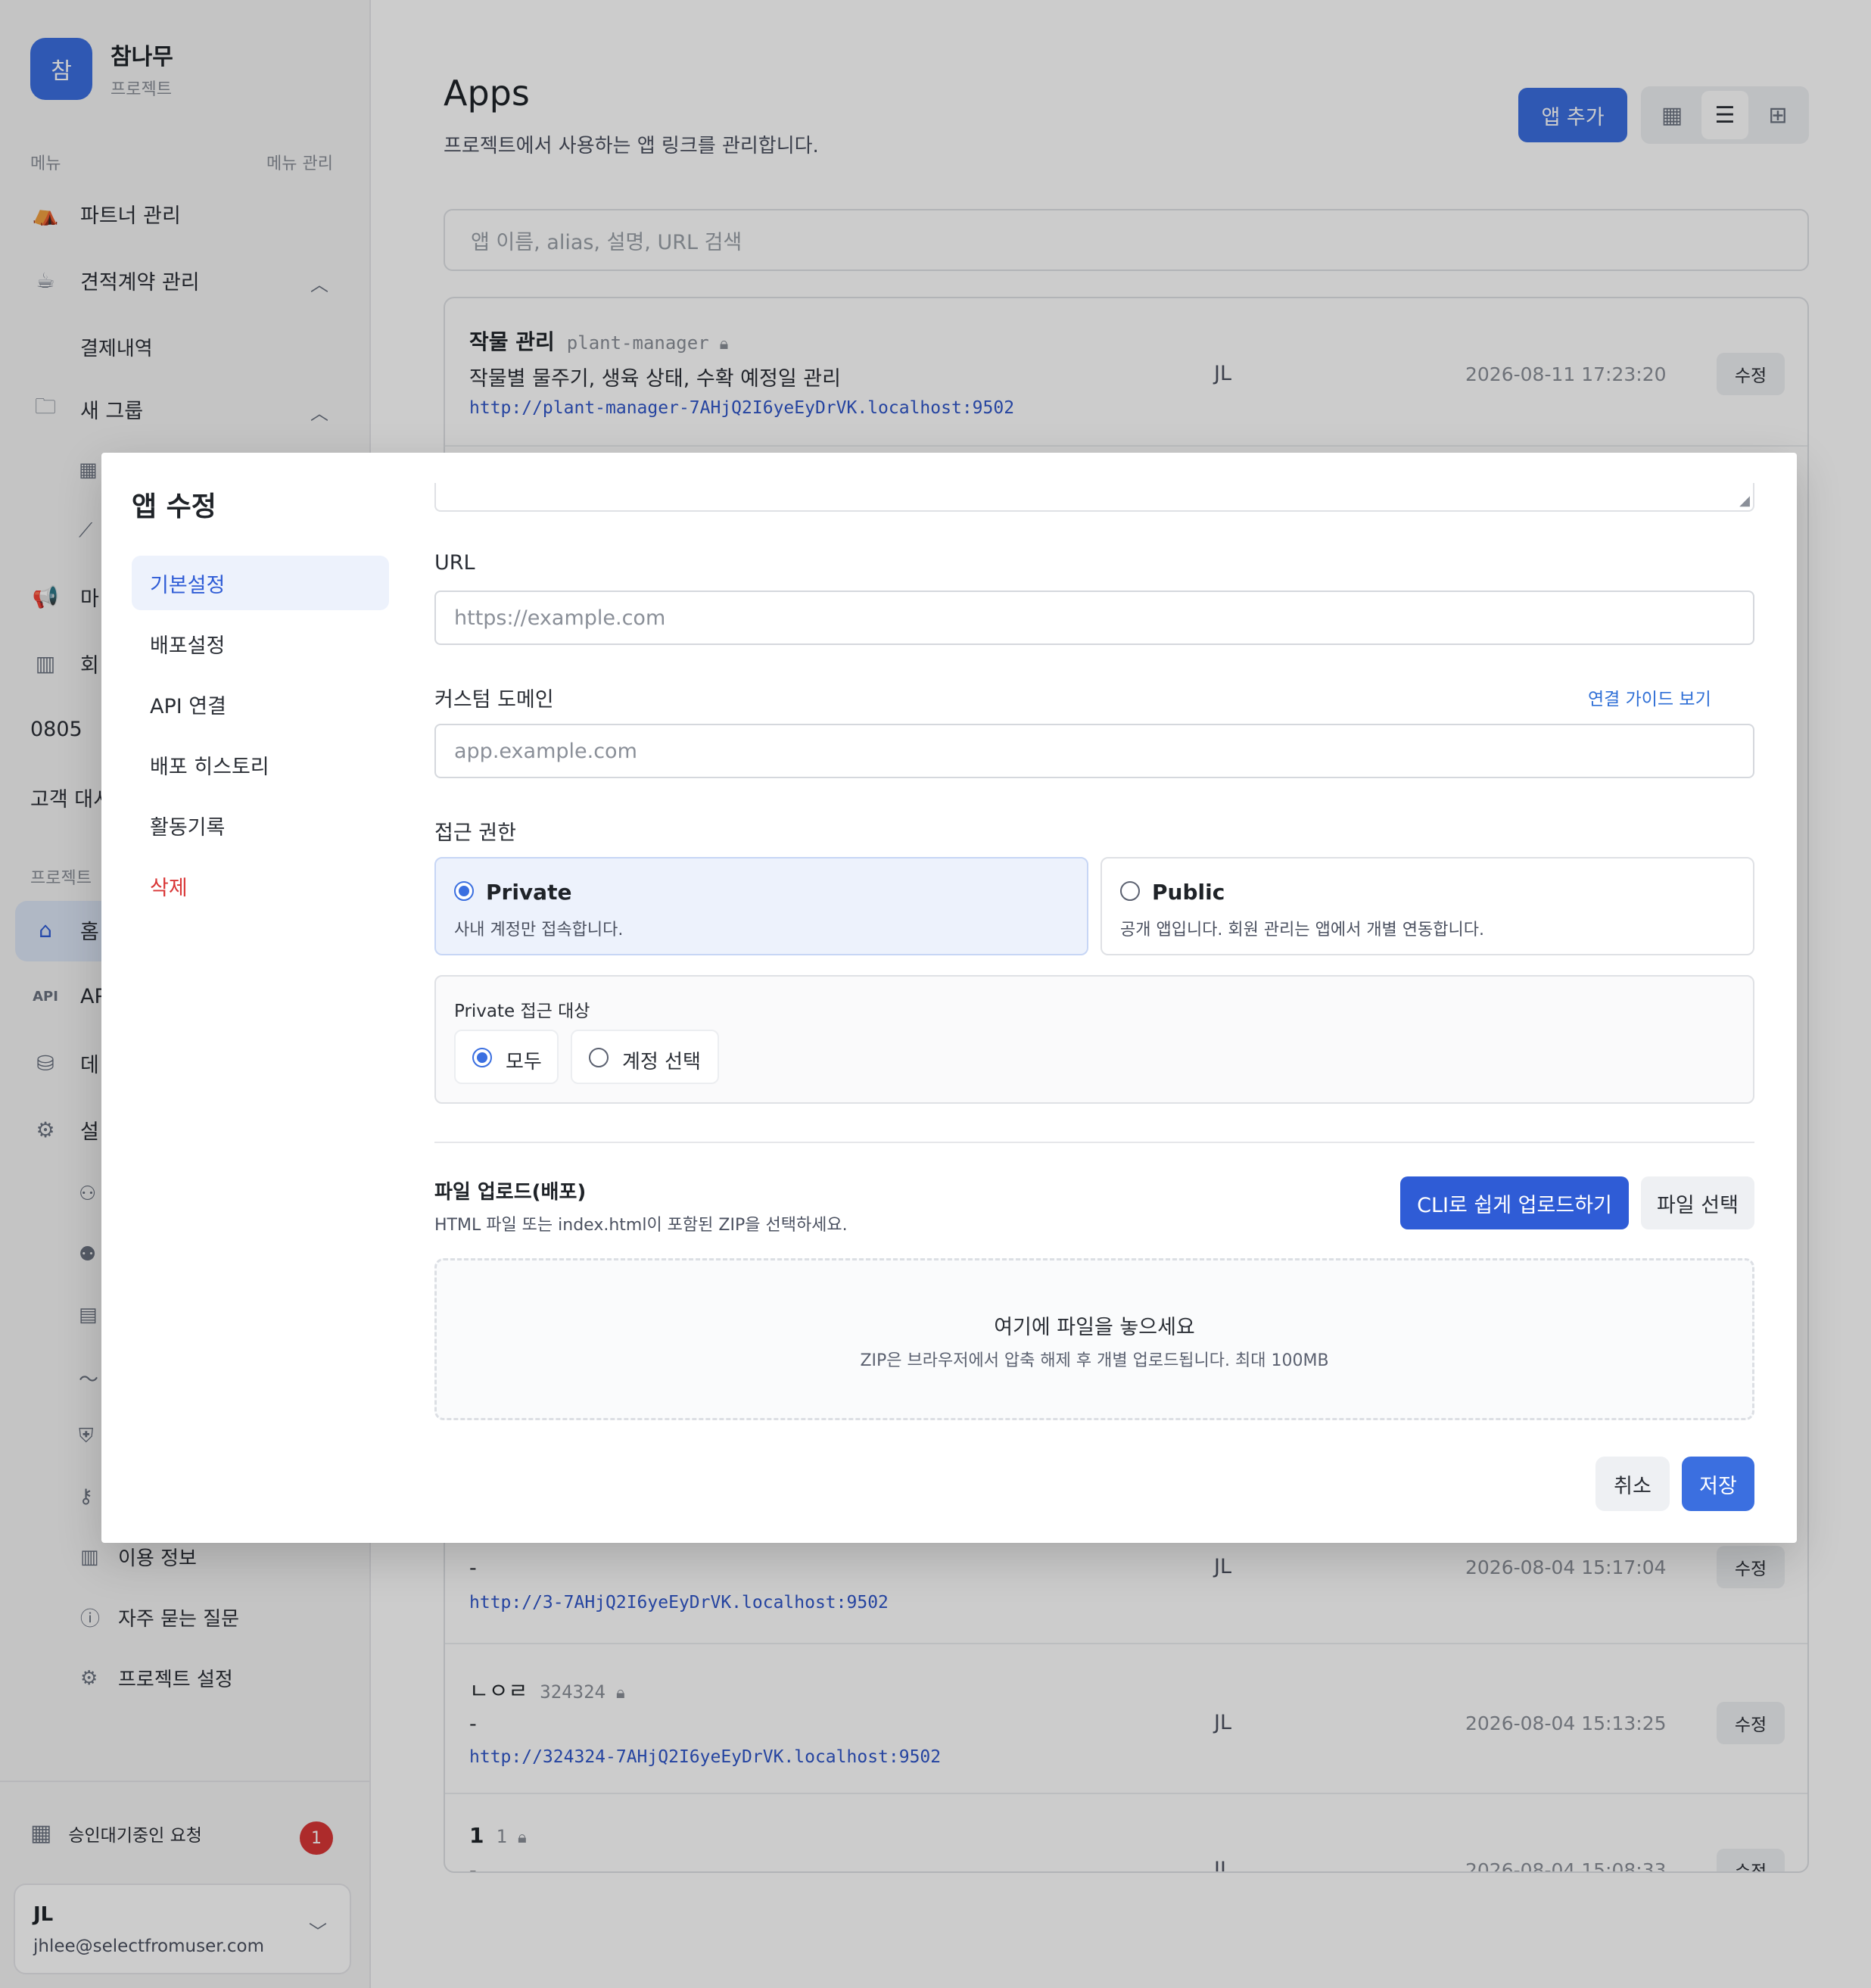 The width and height of the screenshot is (1871, 1988). I want to click on access-public-title: Public, so click(1188, 893).